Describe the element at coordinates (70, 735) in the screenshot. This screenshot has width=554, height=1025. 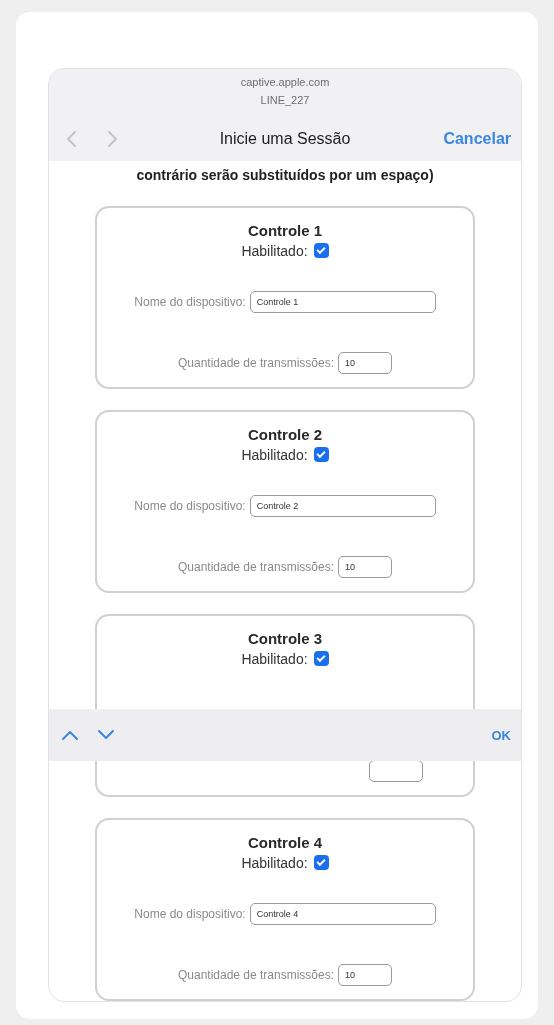
I see `previous-field-button` at that location.